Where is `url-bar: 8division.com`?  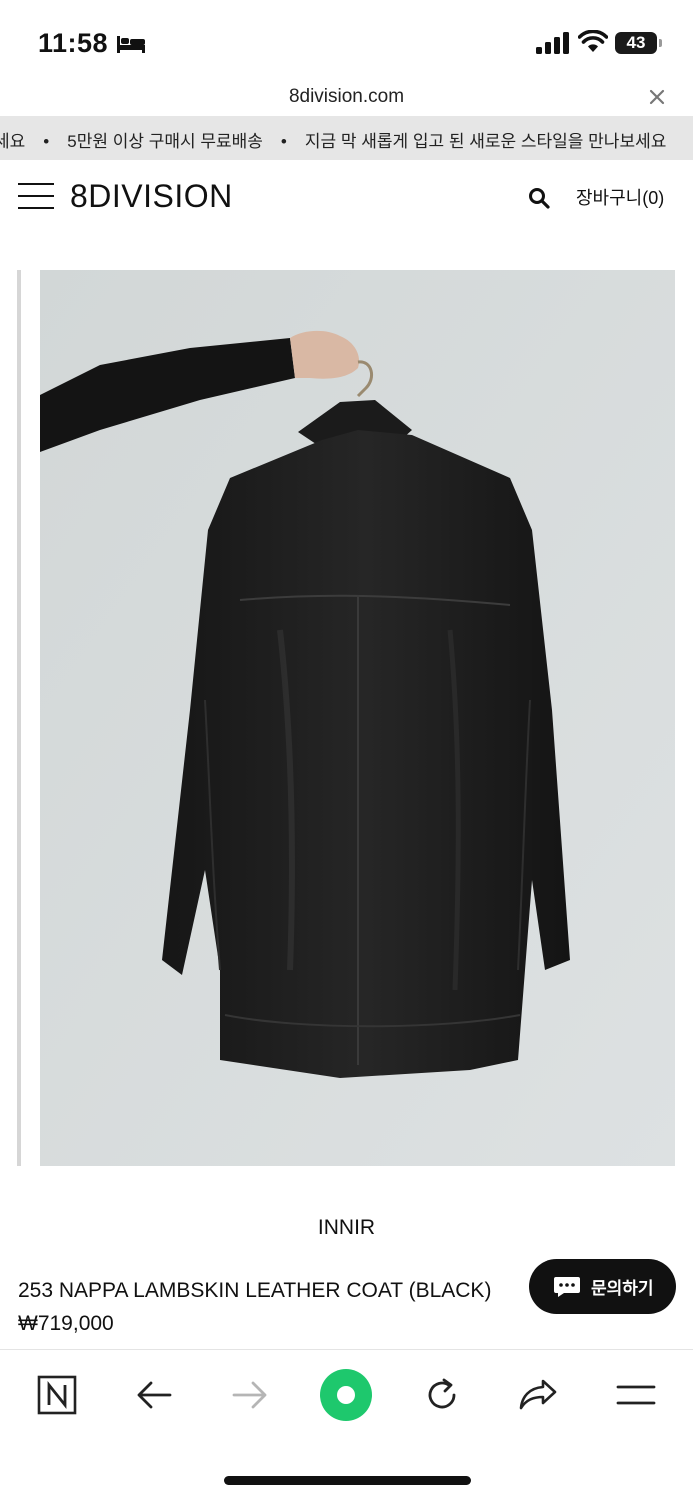
url-bar: 8division.com is located at coordinates (346, 97).